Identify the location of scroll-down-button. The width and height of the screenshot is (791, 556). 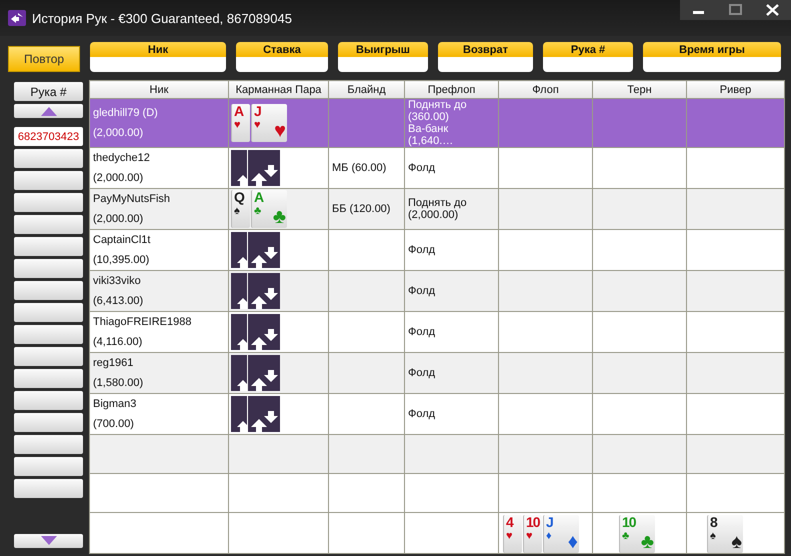
(48, 541).